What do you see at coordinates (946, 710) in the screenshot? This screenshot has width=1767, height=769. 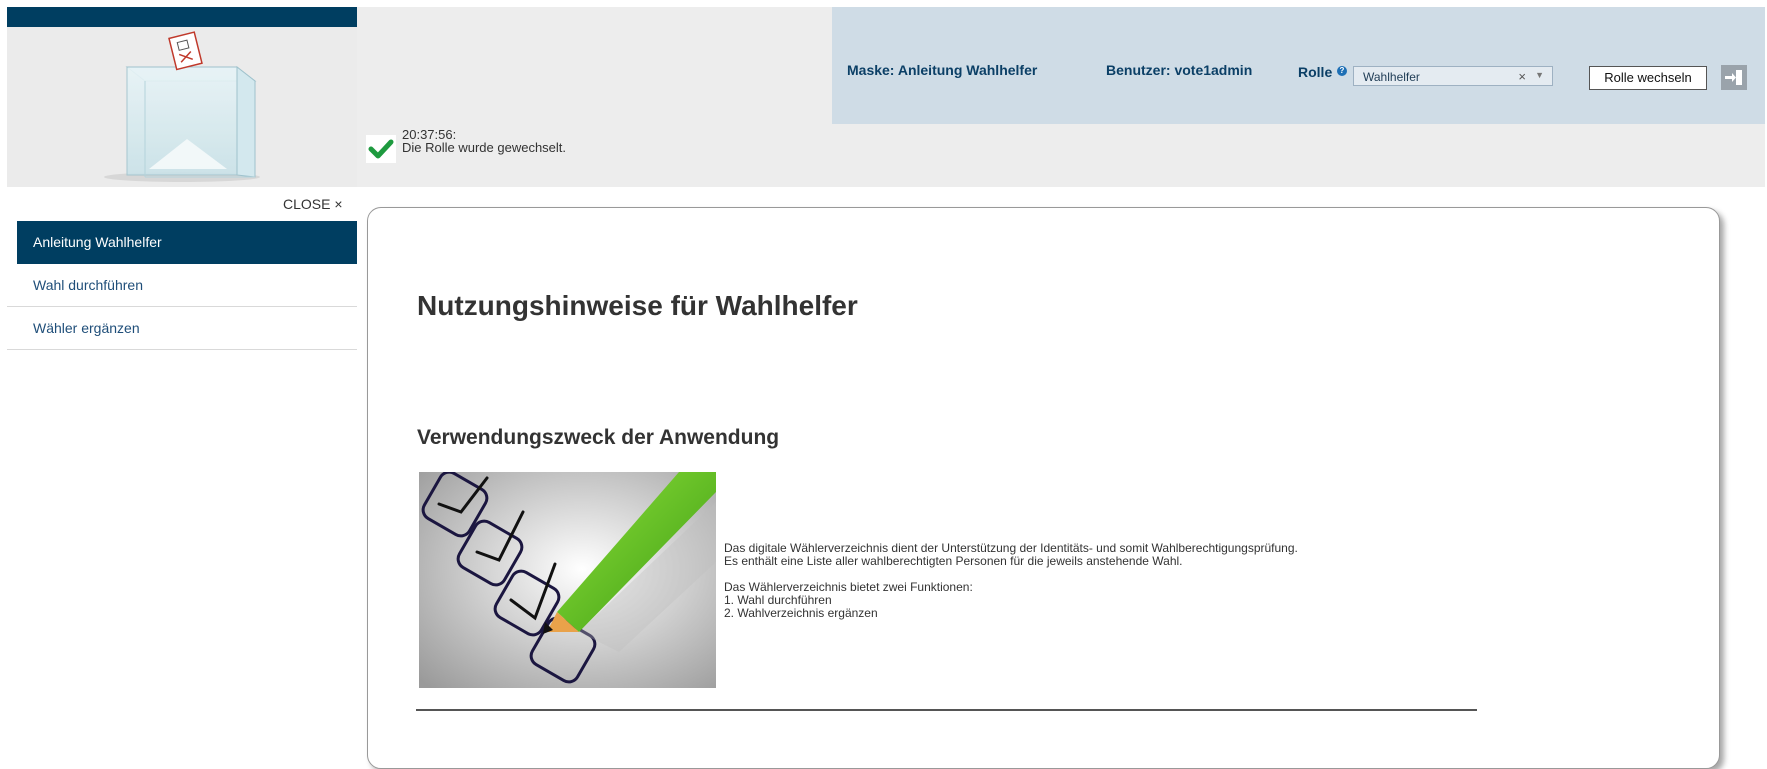 I see `section-divider` at bounding box center [946, 710].